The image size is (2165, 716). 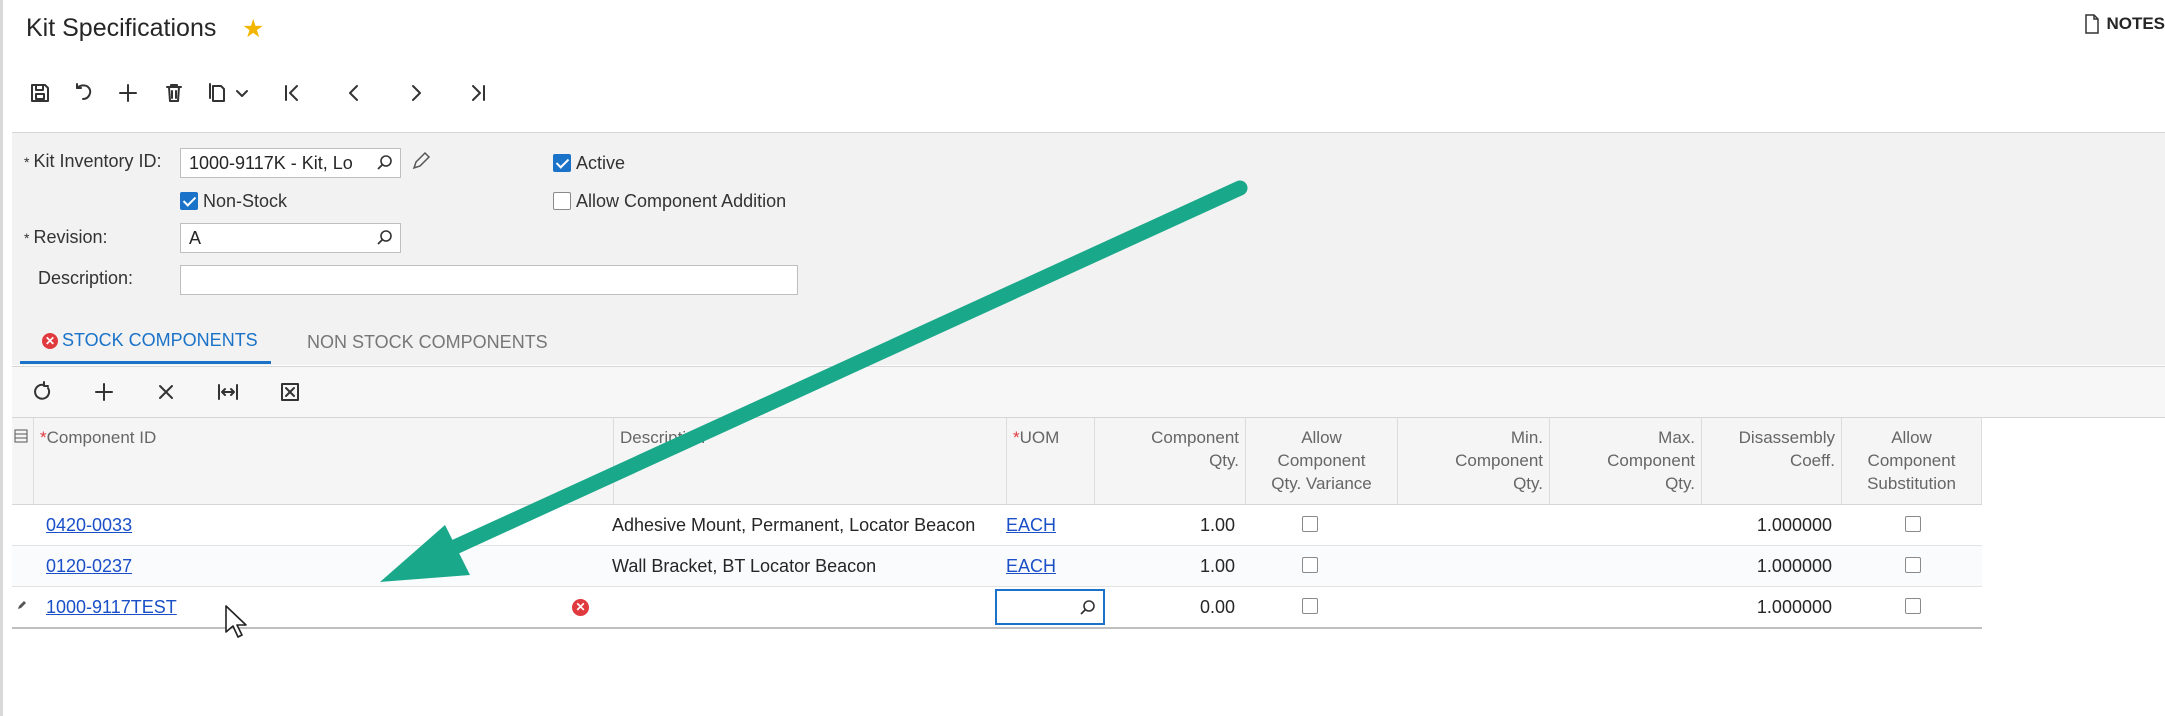 What do you see at coordinates (89, 525) in the screenshot?
I see `component-id-link: 0420-0033` at bounding box center [89, 525].